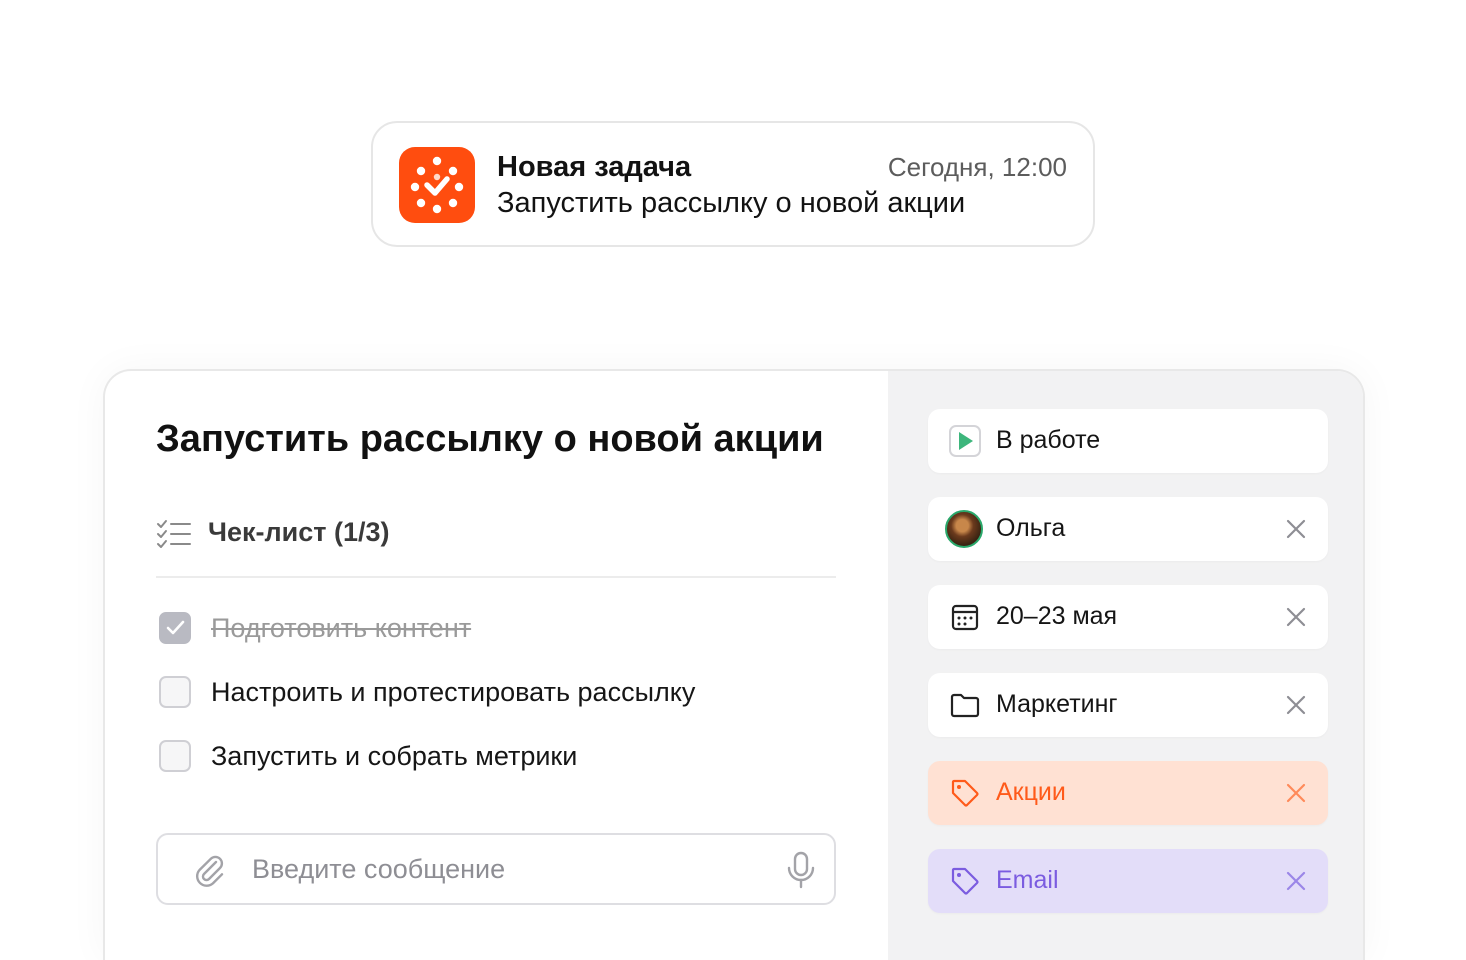 This screenshot has height=960, width=1466. I want to click on tag-email: Email, so click(1128, 881).